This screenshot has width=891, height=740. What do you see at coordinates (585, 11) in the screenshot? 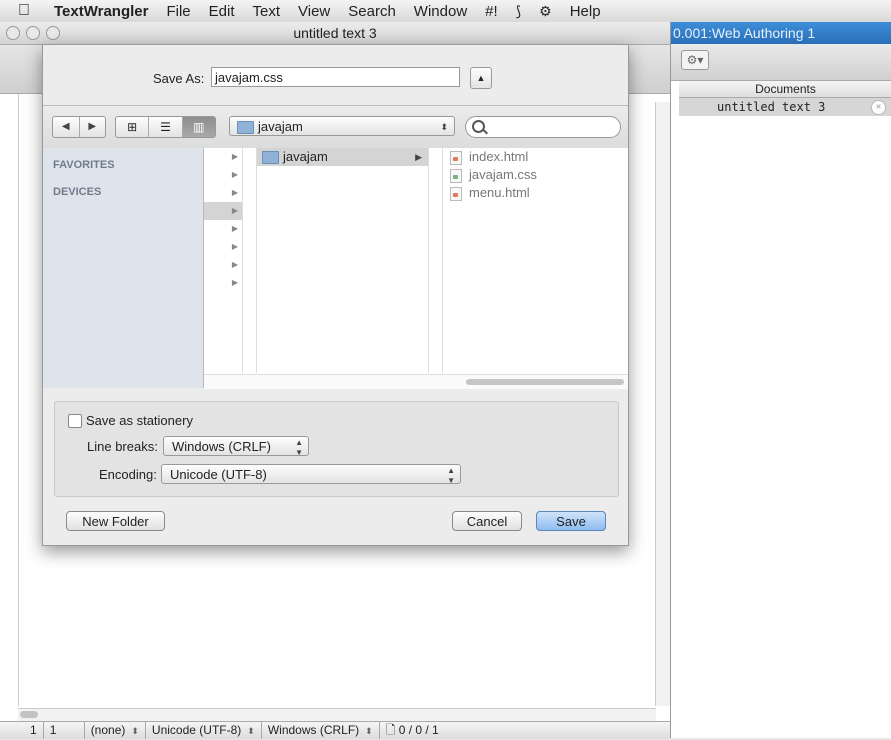
I see `menu-help: Help` at bounding box center [585, 11].